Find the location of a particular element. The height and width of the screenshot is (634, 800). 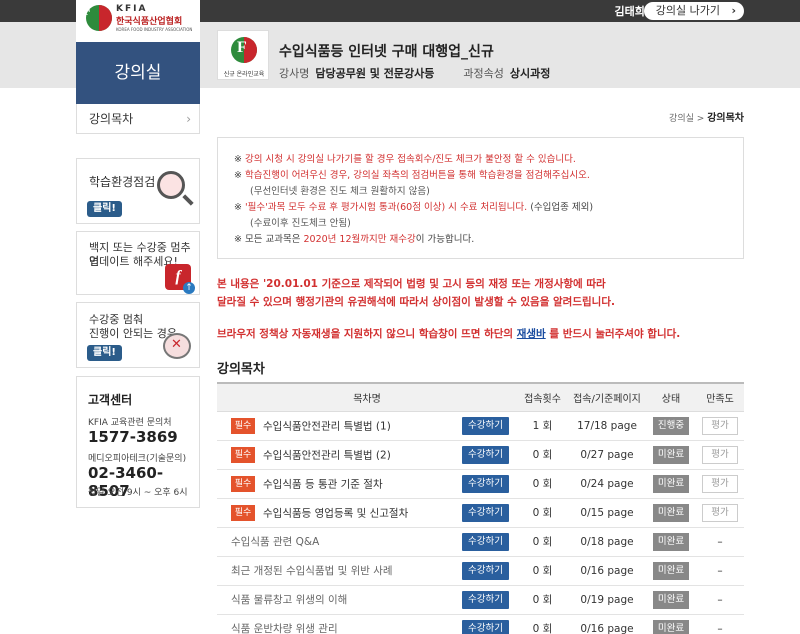

lecturer-value: 담당공무원 및 전문강사등 is located at coordinates (375, 73).